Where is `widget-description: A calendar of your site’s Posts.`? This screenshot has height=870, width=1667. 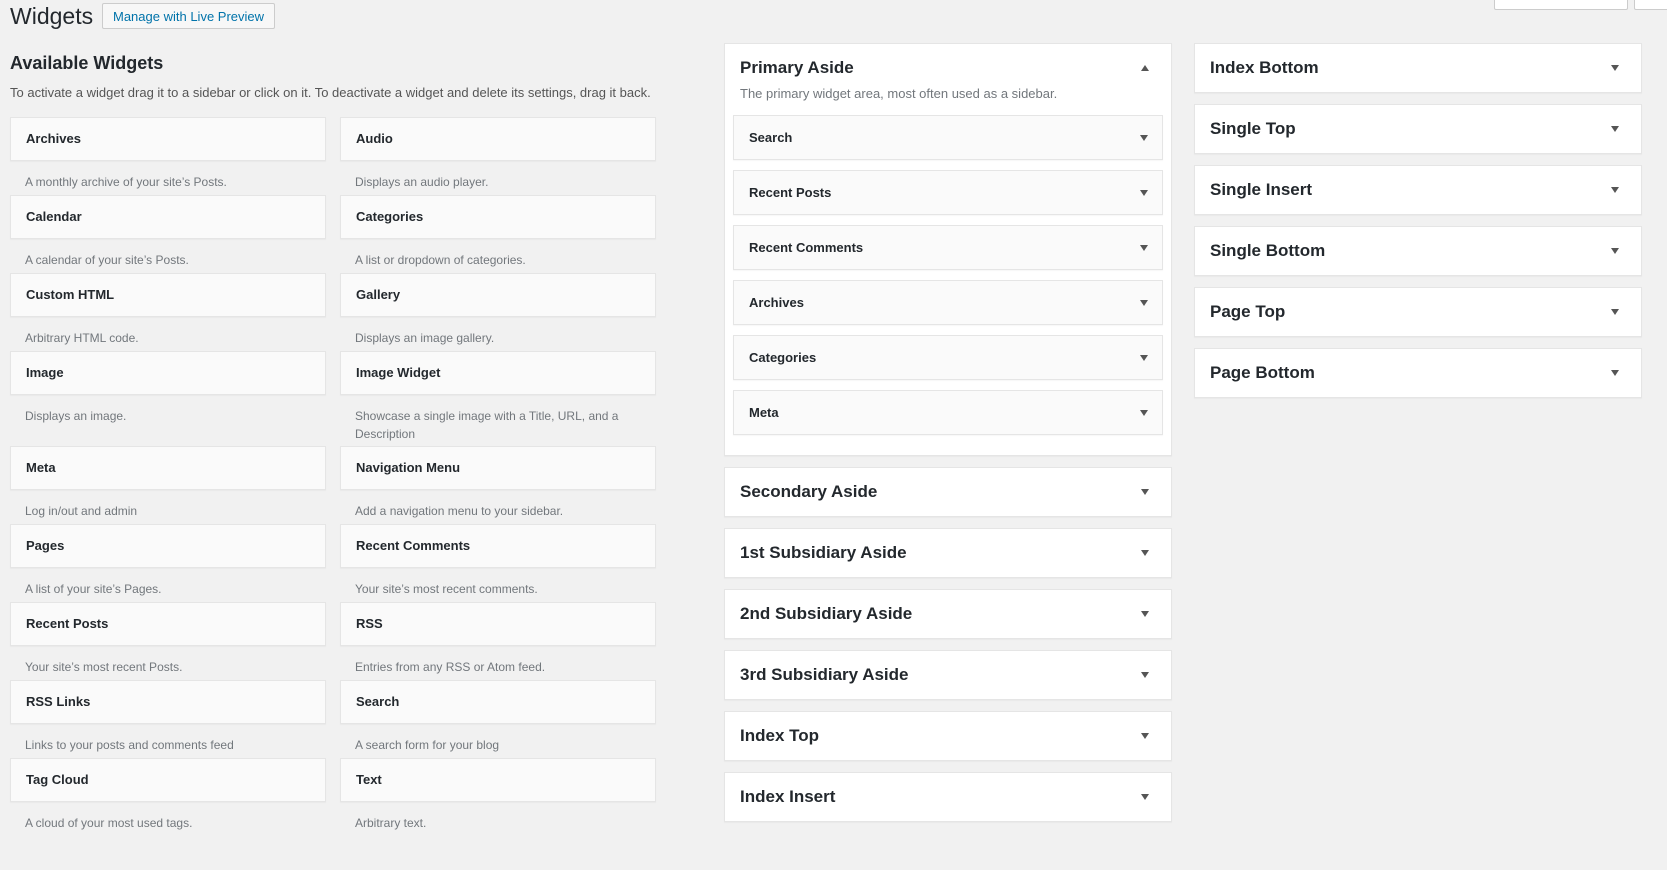 widget-description: A calendar of your site’s Posts. is located at coordinates (107, 260).